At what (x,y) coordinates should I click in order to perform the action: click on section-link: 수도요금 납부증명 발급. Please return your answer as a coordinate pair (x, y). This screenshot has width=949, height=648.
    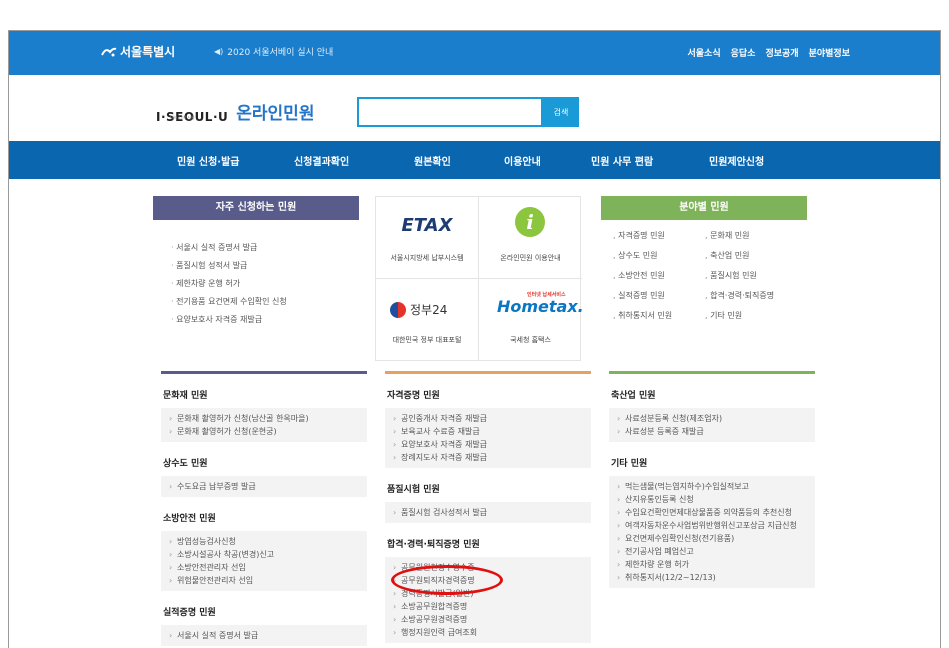
    Looking at the image, I should click on (264, 486).